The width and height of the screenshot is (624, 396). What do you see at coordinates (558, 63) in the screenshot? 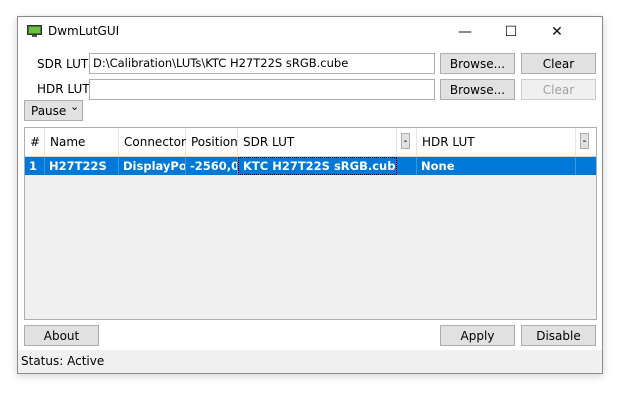
I see `sdr-clear-button: Clear` at bounding box center [558, 63].